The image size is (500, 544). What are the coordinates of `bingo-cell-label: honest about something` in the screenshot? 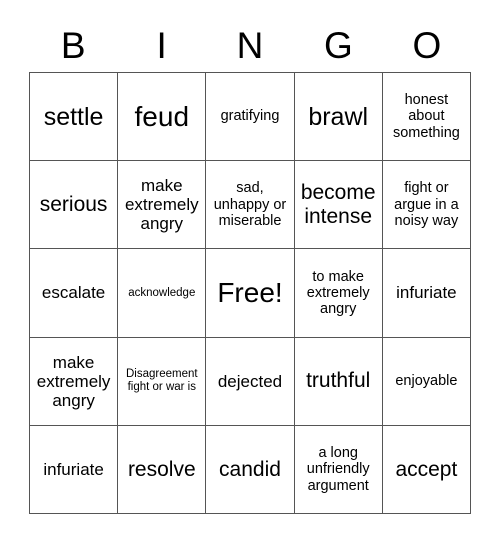 It's located at (426, 116).